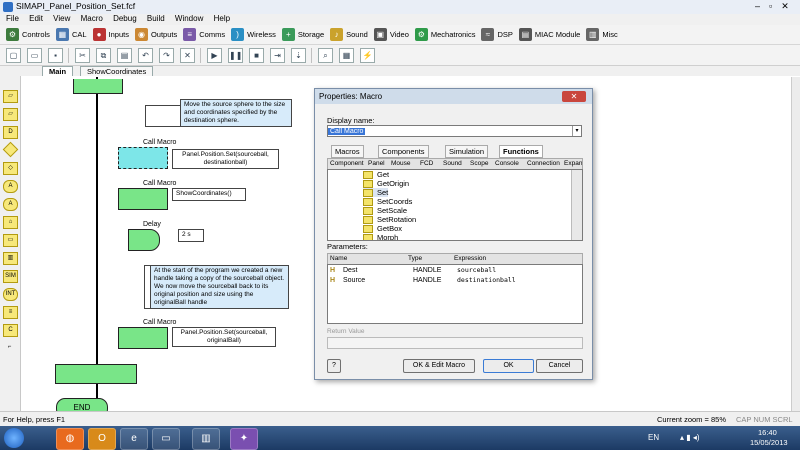 This screenshot has width=800, height=450. I want to click on pause-icon: ❚❚, so click(235, 55).